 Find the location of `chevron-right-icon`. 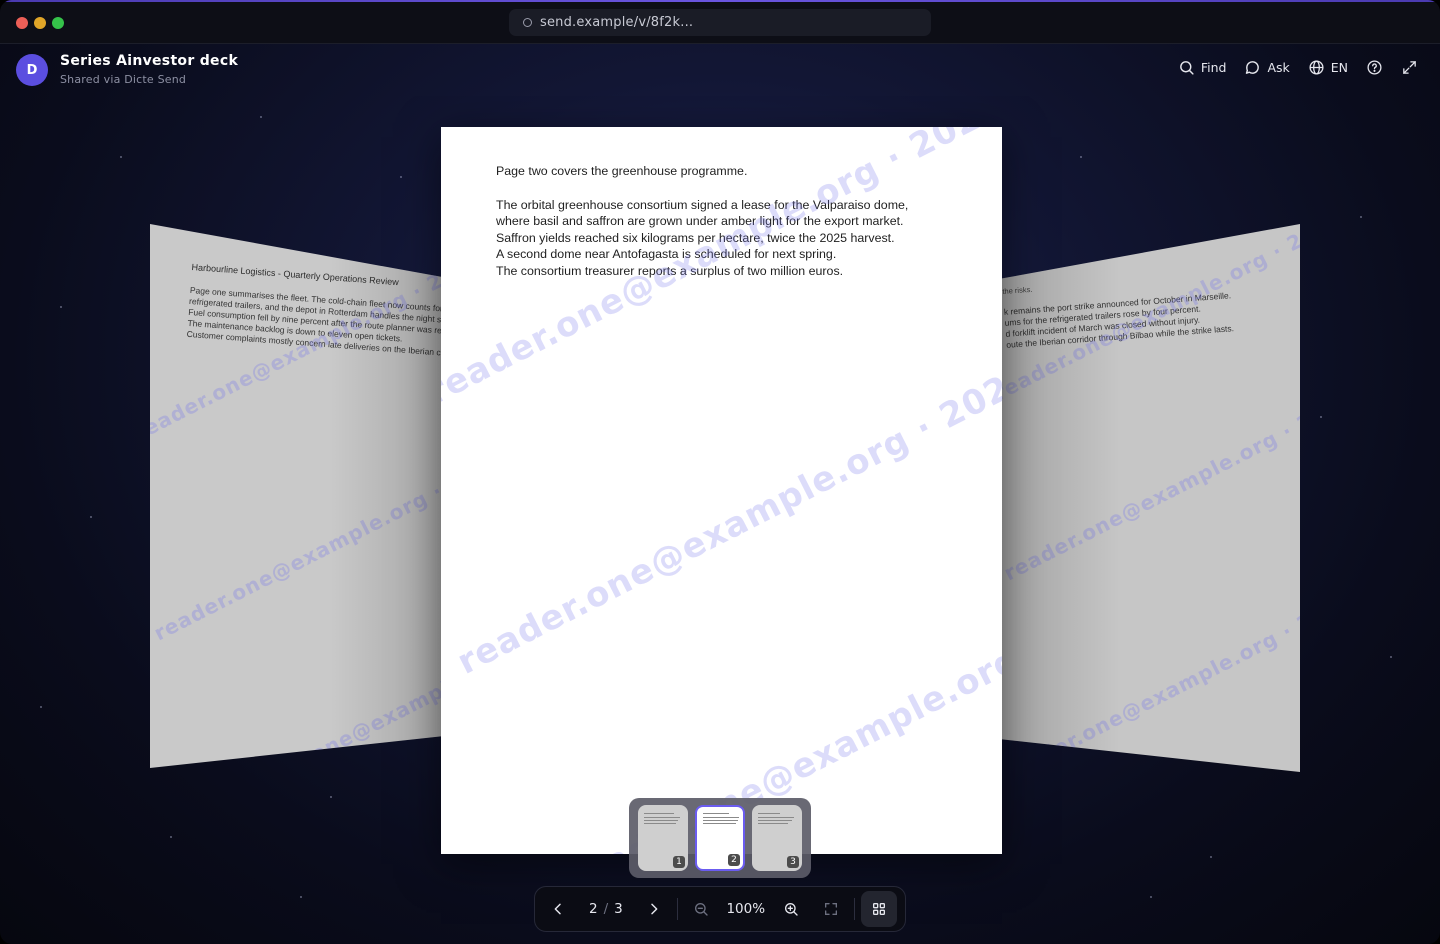

chevron-right-icon is located at coordinates (654, 909).